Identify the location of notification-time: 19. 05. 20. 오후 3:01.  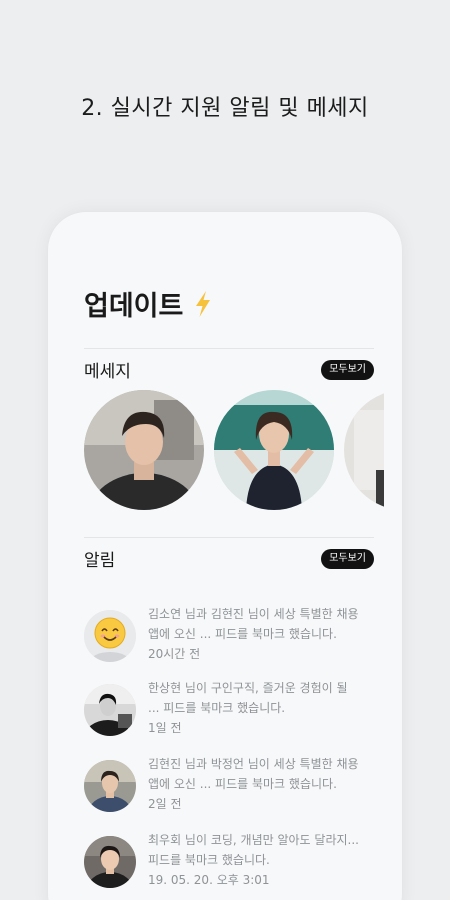
(209, 880).